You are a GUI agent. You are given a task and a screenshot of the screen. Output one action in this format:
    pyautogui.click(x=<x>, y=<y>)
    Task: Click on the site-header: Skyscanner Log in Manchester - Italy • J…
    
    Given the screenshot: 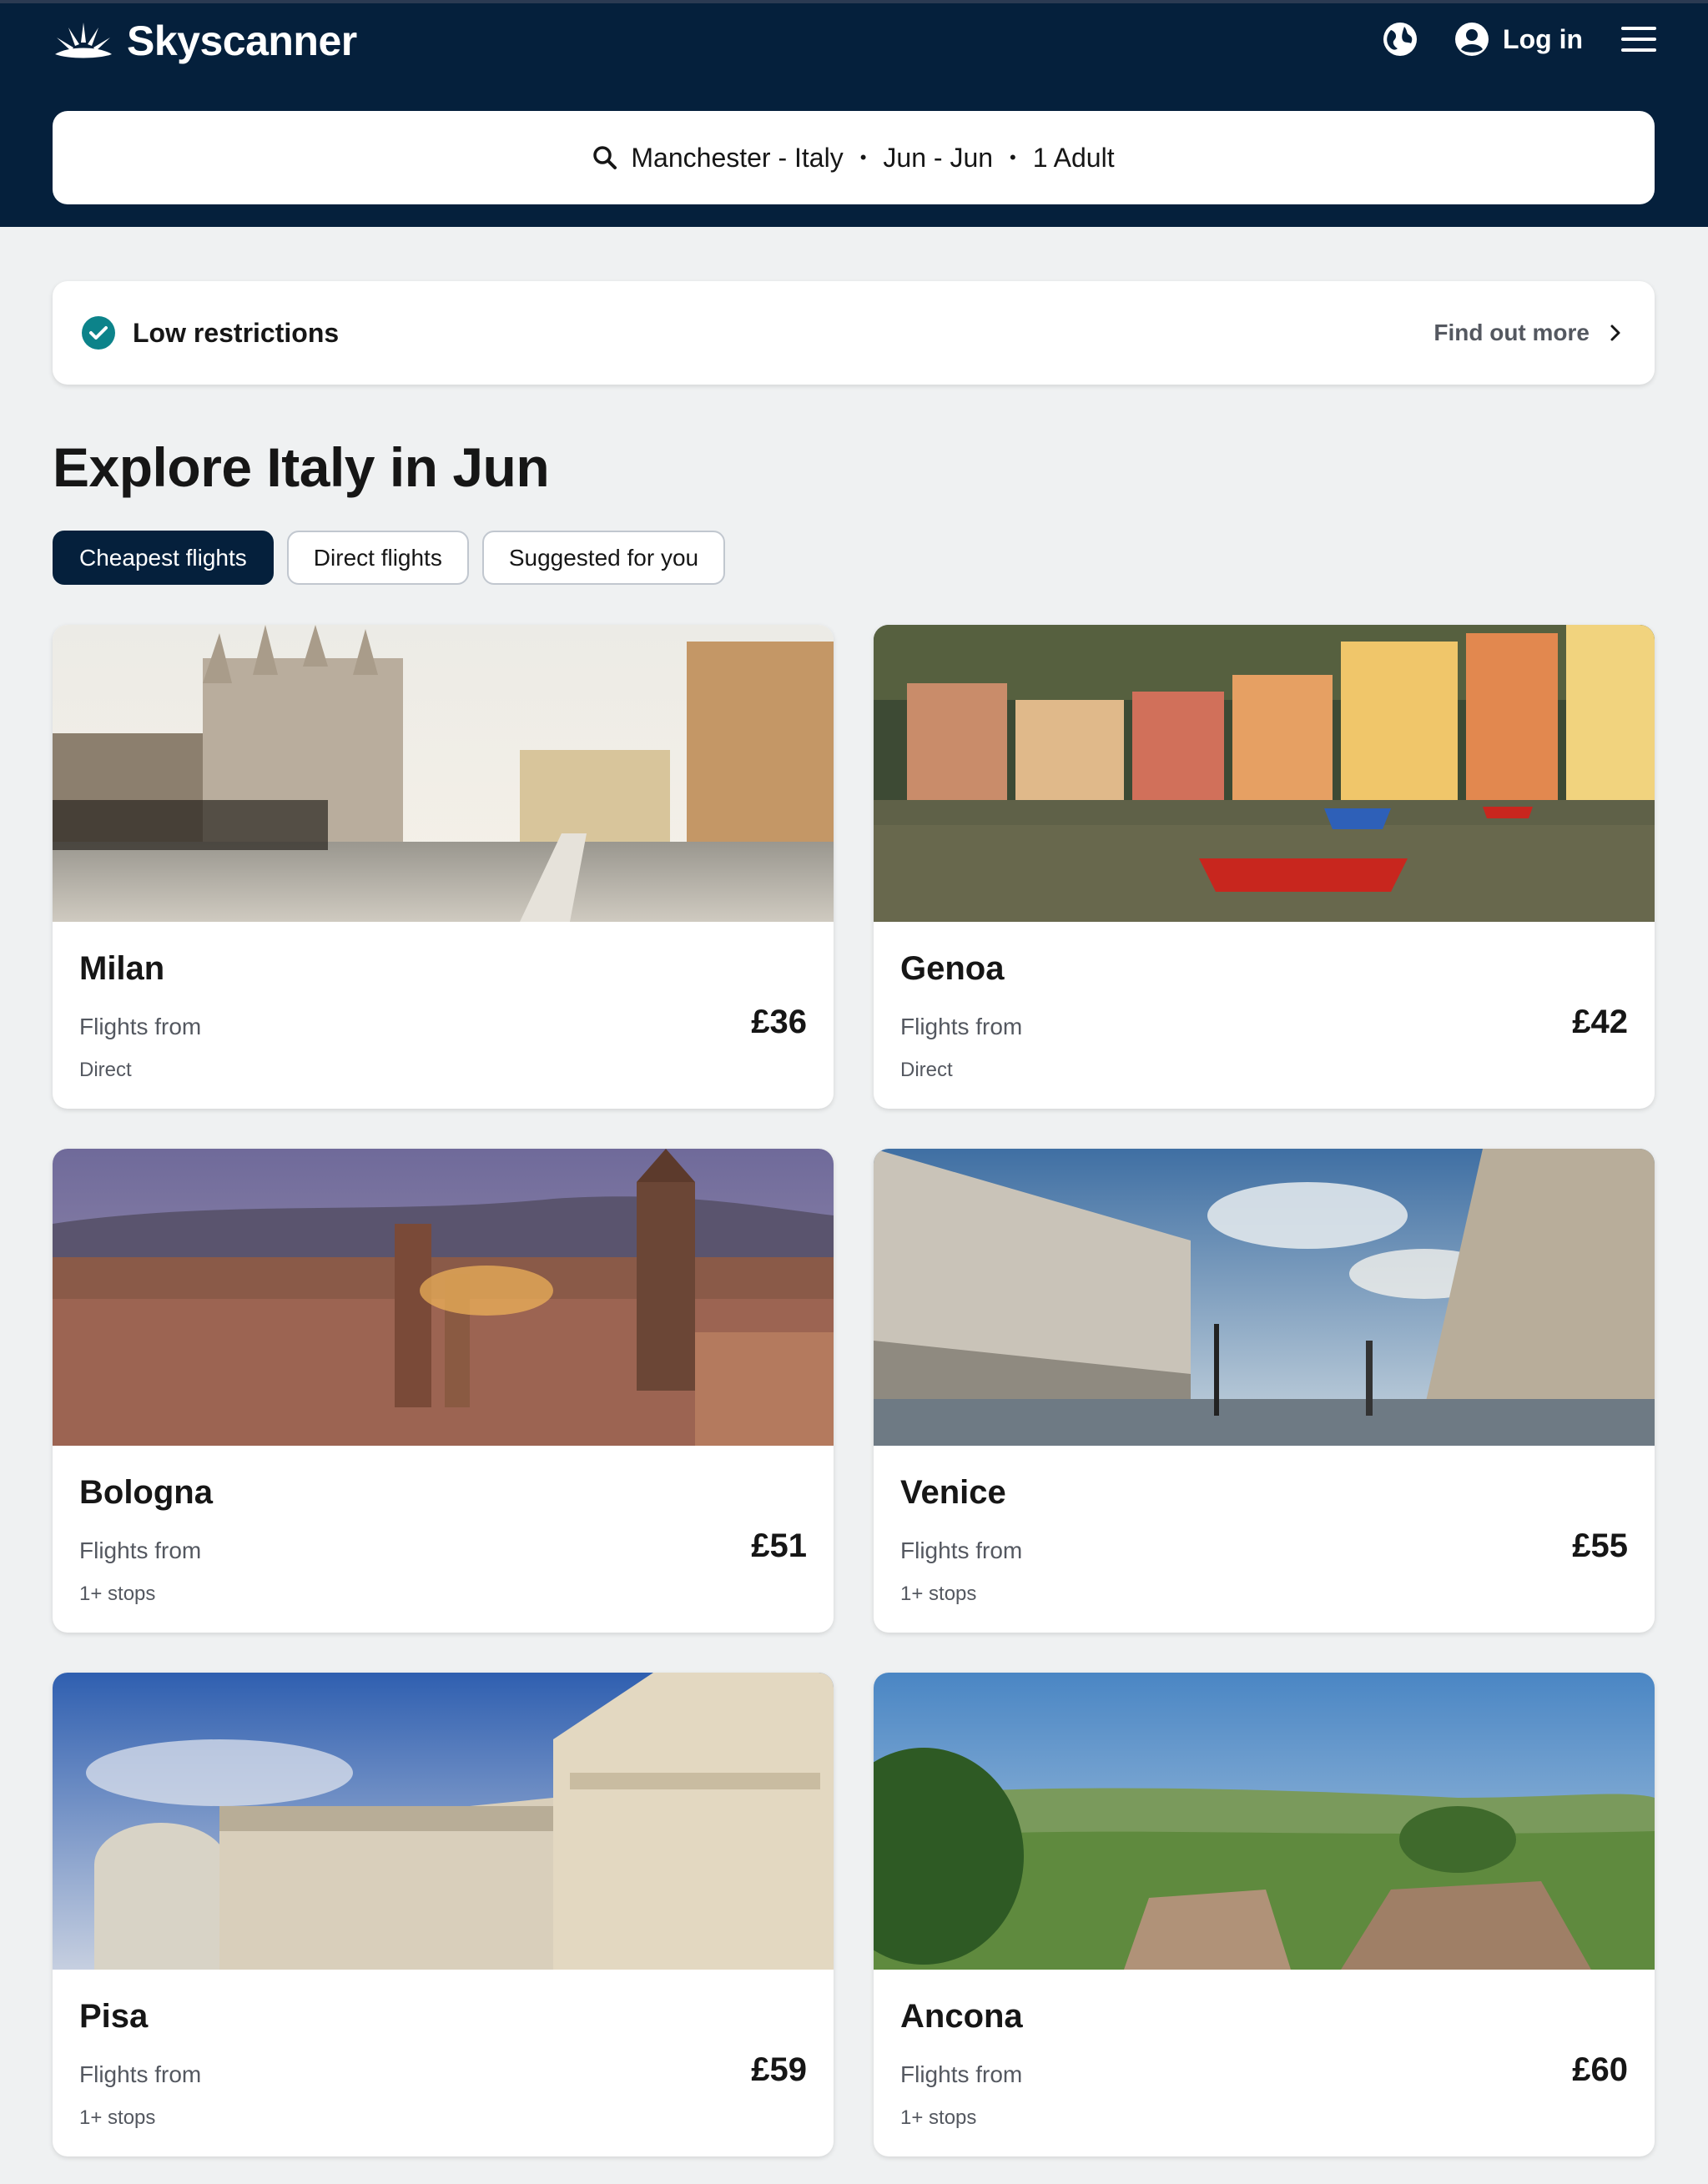 What is the action you would take?
    pyautogui.click(x=854, y=113)
    